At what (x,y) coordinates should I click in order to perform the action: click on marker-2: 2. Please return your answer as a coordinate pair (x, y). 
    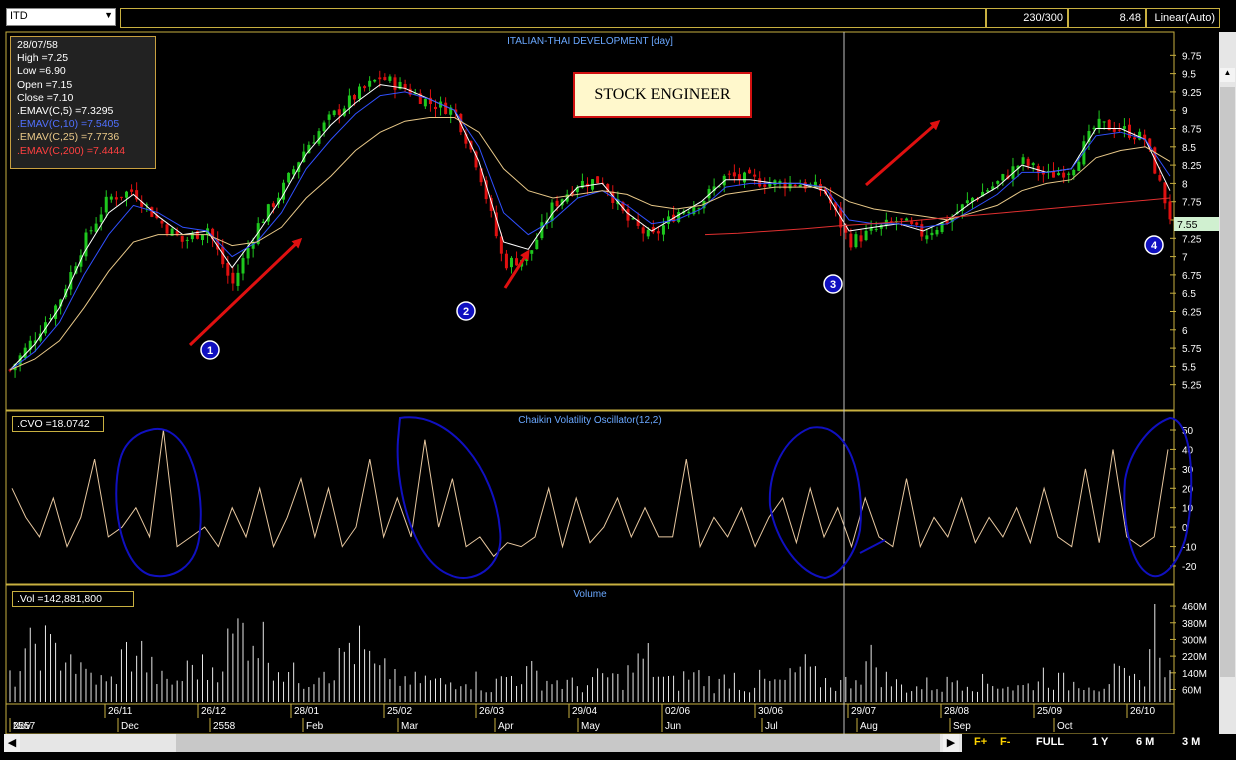
    Looking at the image, I should click on (466, 311).